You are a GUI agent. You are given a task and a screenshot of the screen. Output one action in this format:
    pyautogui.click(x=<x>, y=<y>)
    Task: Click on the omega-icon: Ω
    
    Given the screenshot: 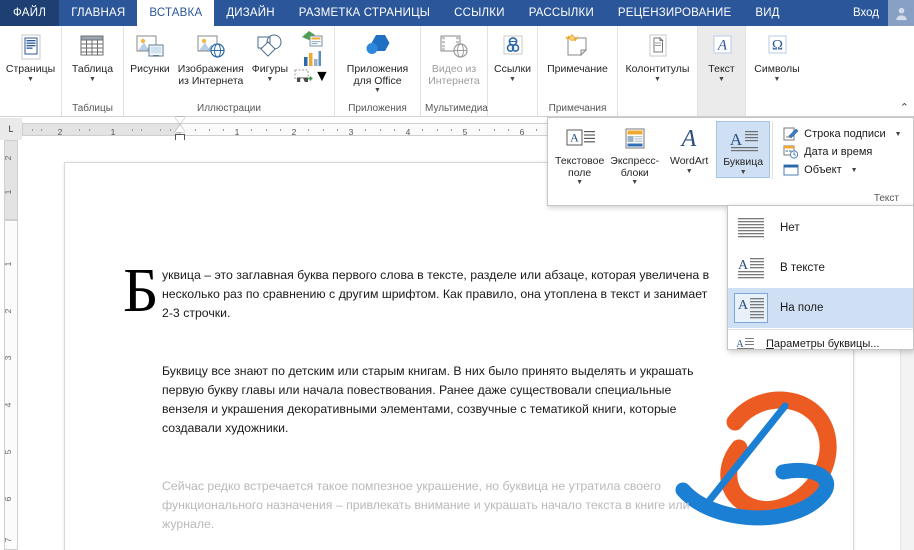 What is the action you would take?
    pyautogui.click(x=777, y=47)
    